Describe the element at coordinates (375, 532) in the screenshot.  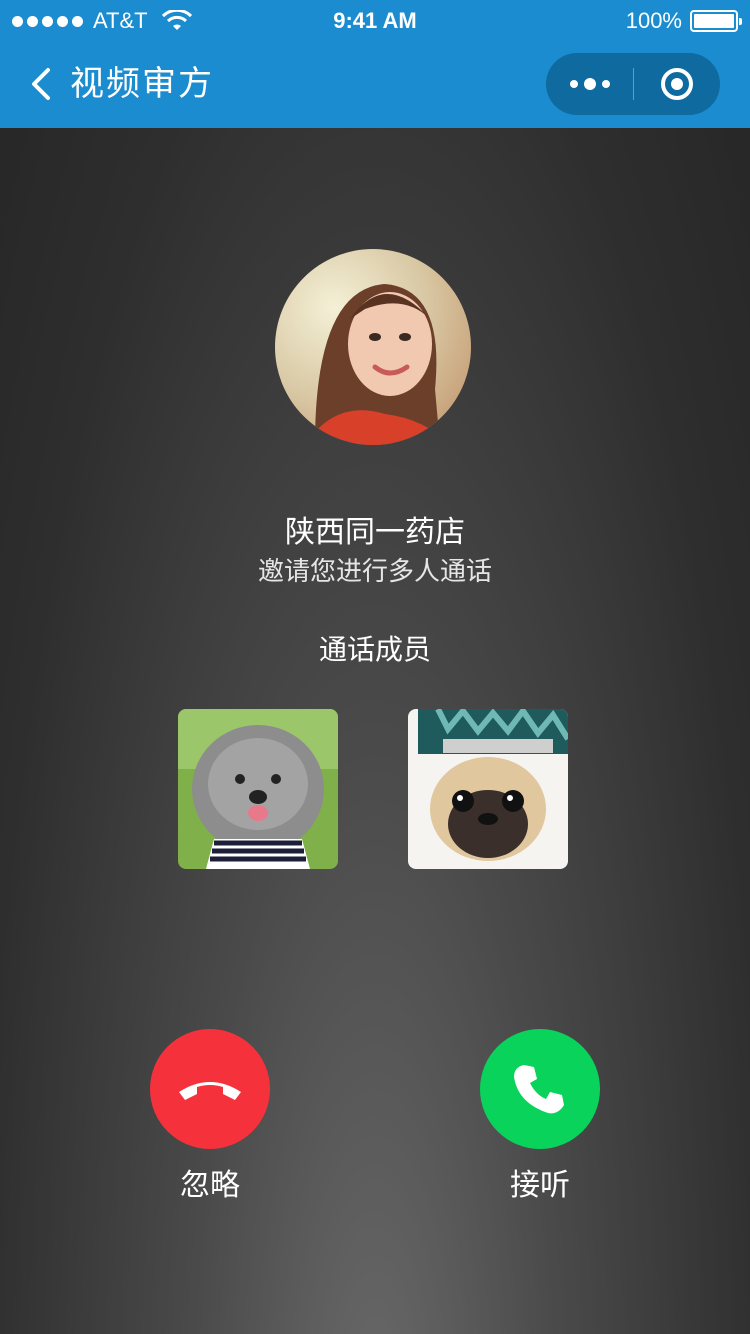
I see `caller-name: 陕西同一药店` at that location.